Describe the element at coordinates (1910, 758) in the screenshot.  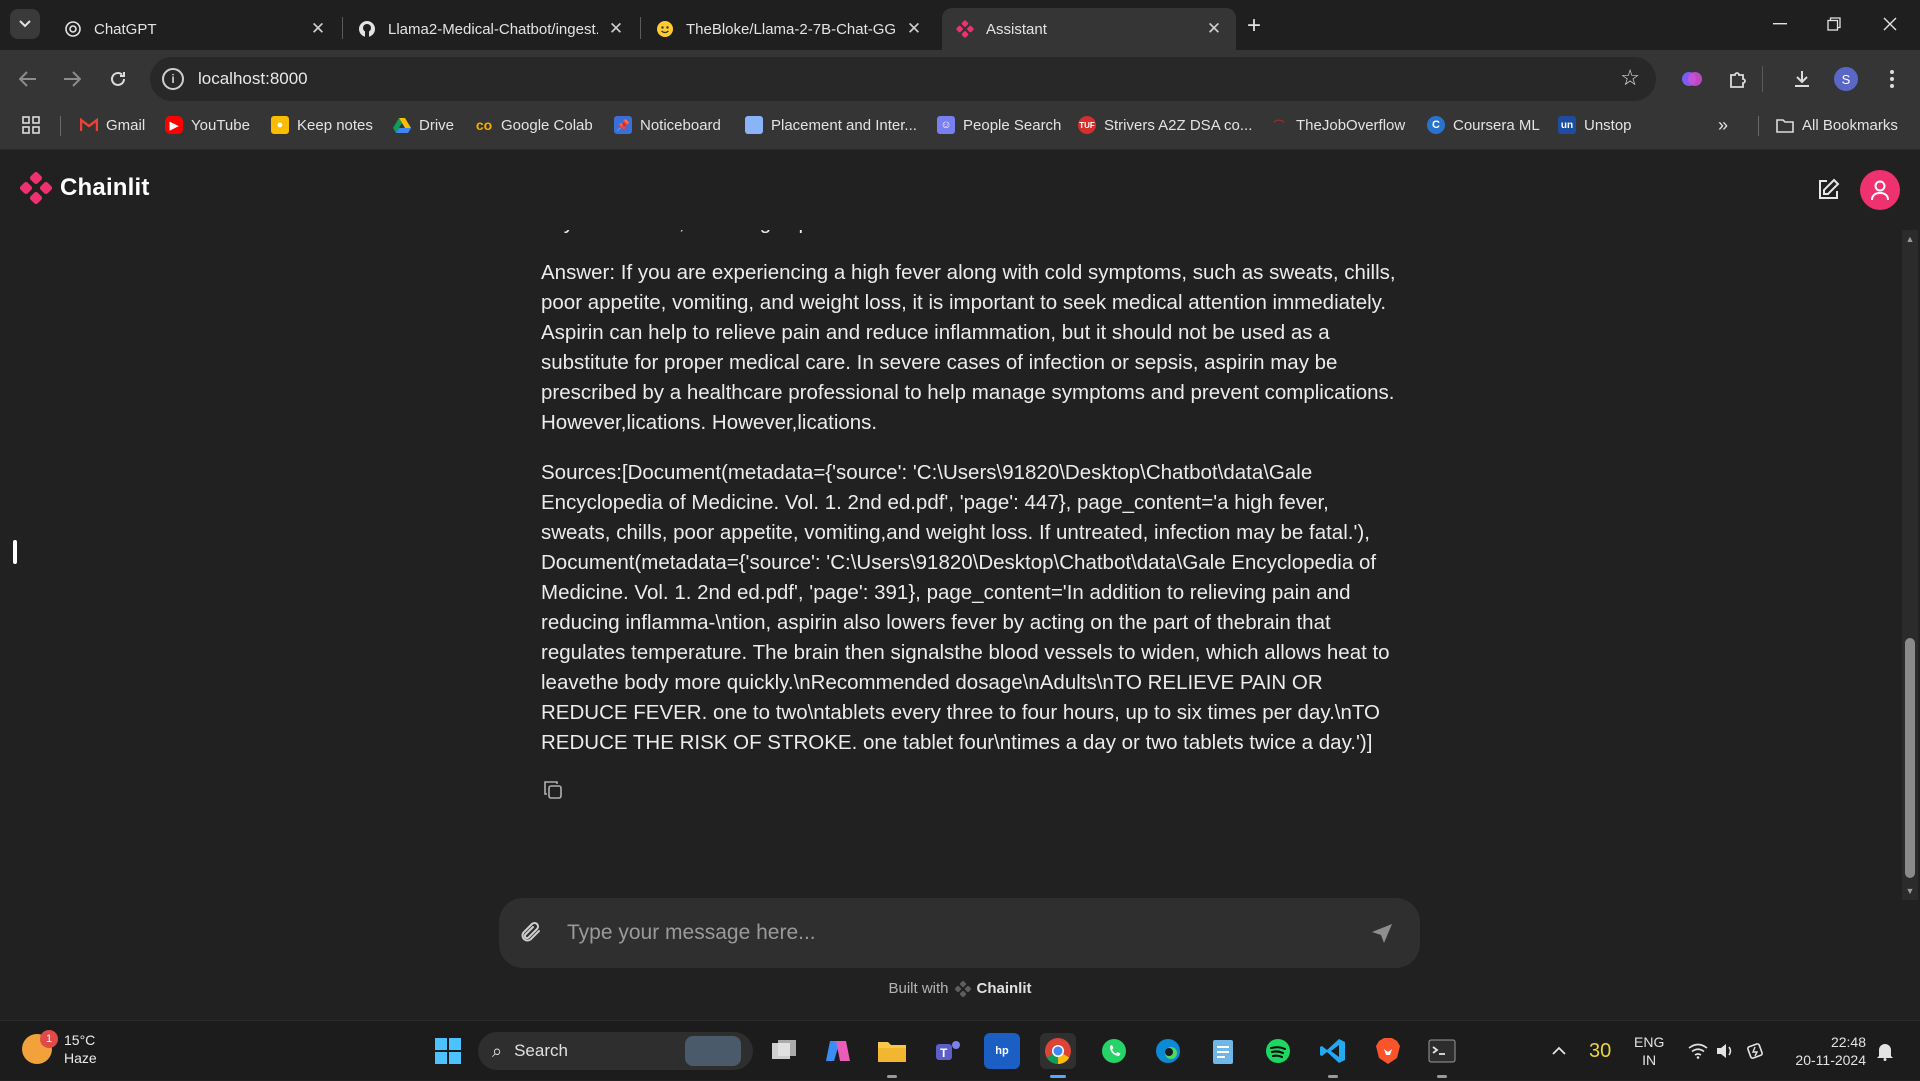
I see `scrollbar-thumb` at that location.